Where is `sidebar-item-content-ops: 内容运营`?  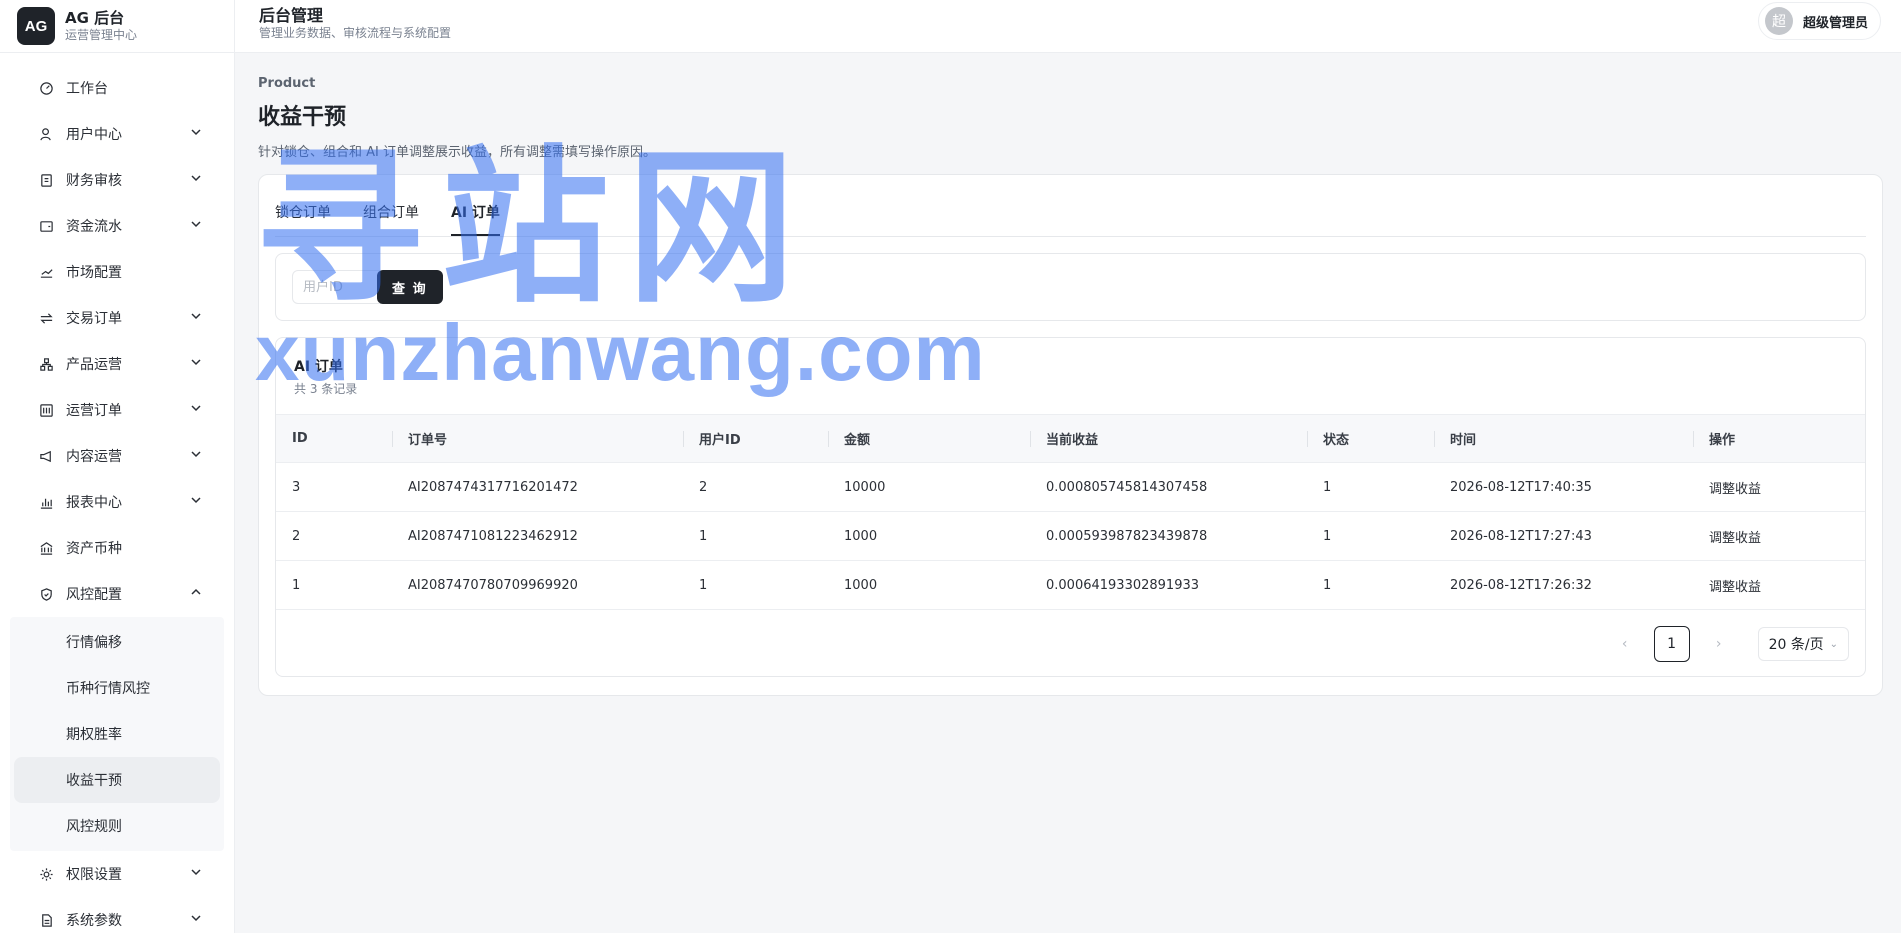 sidebar-item-content-ops: 内容运营 is located at coordinates (117, 456).